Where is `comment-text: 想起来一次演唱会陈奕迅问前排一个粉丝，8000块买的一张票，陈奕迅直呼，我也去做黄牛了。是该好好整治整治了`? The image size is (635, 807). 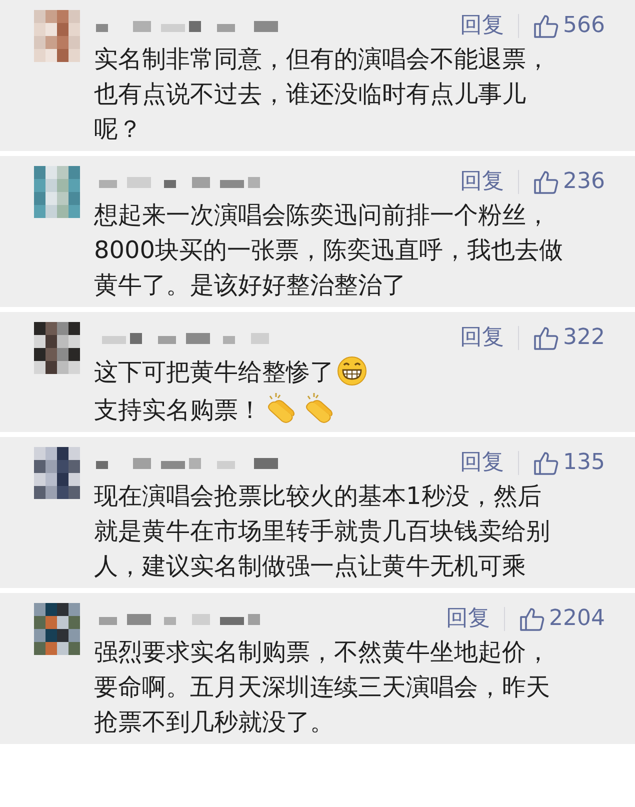 comment-text: 想起来一次演唱会陈奕迅问前排一个粉丝，8000块买的一张票，陈奕迅直呼，我也去做黄牛了。是该好好整治整治了 is located at coordinates (329, 250).